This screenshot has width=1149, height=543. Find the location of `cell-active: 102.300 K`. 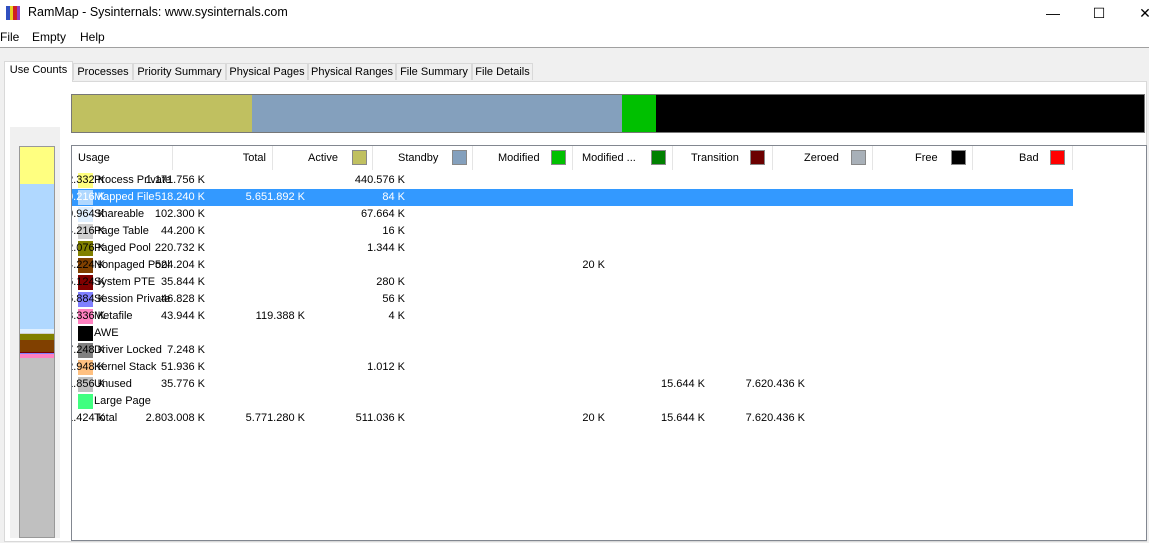

cell-active: 102.300 K is located at coordinates (179, 214).